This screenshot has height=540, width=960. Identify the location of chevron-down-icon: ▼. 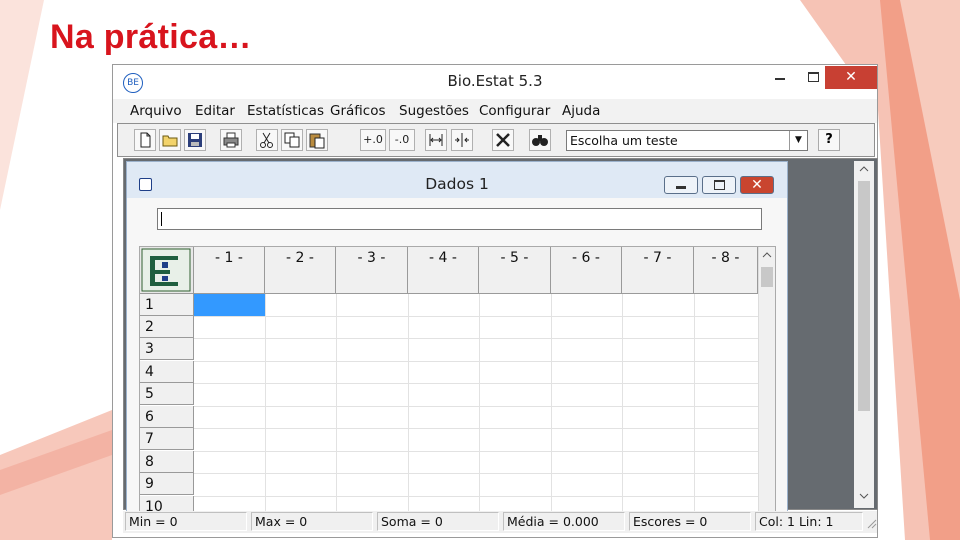
(798, 140).